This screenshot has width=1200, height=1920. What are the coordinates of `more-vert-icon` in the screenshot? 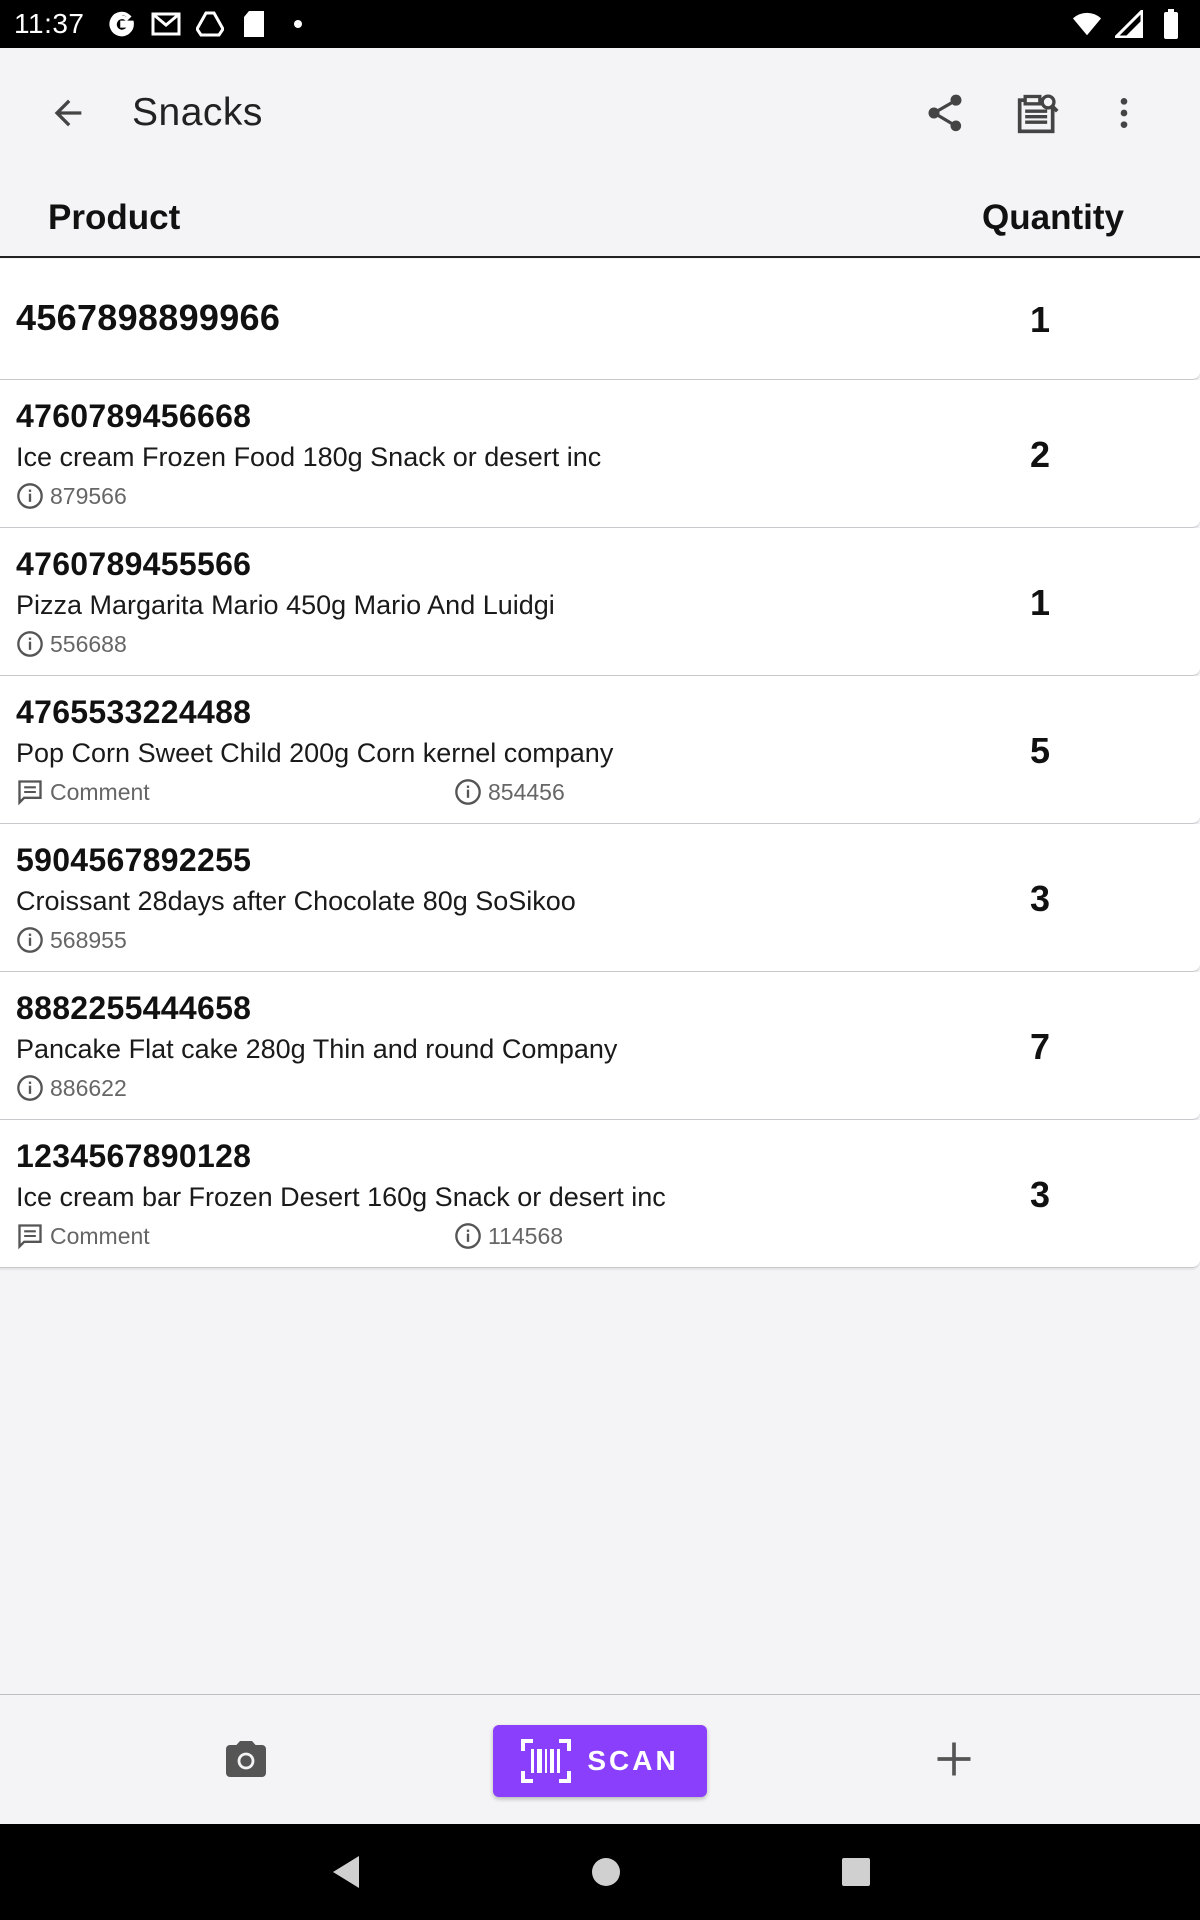 It's located at (1124, 113).